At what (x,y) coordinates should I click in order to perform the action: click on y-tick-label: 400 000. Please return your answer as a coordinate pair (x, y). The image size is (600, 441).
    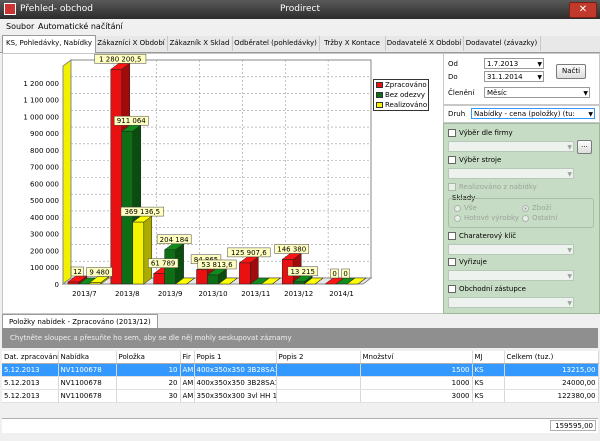
    Looking at the image, I should click on (44, 218).